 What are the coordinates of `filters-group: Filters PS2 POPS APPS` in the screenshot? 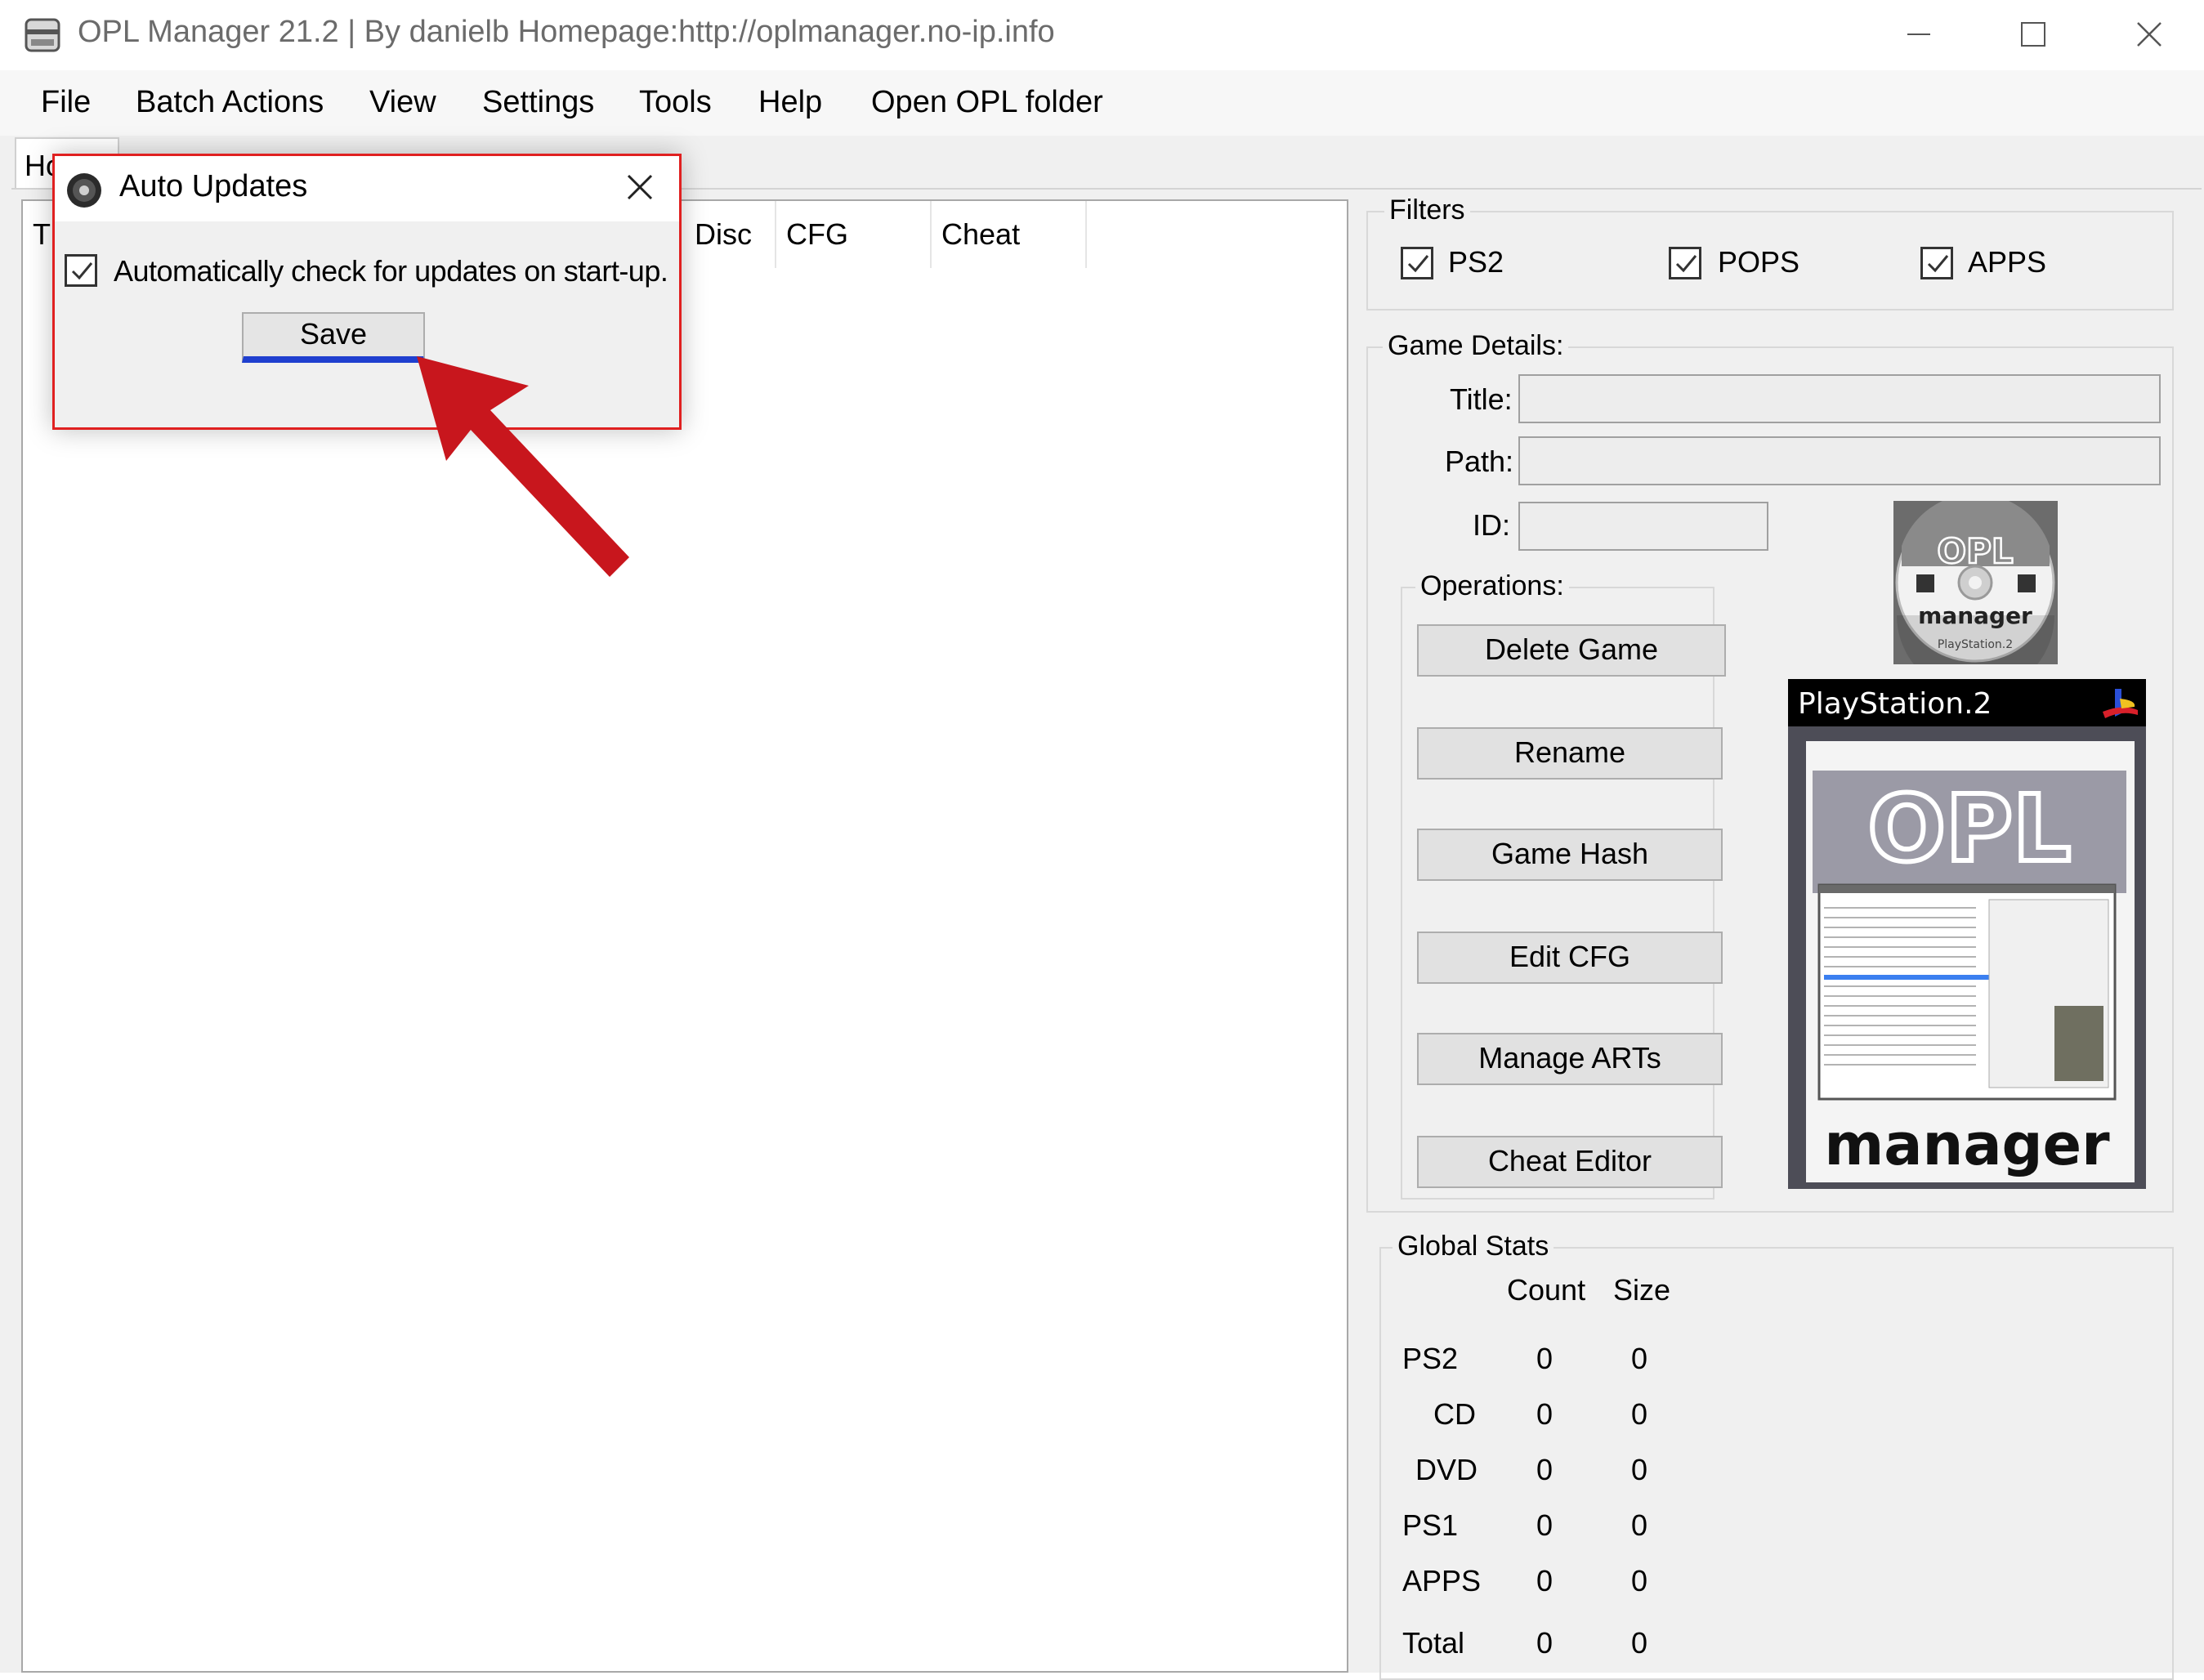 It's located at (1770, 252).